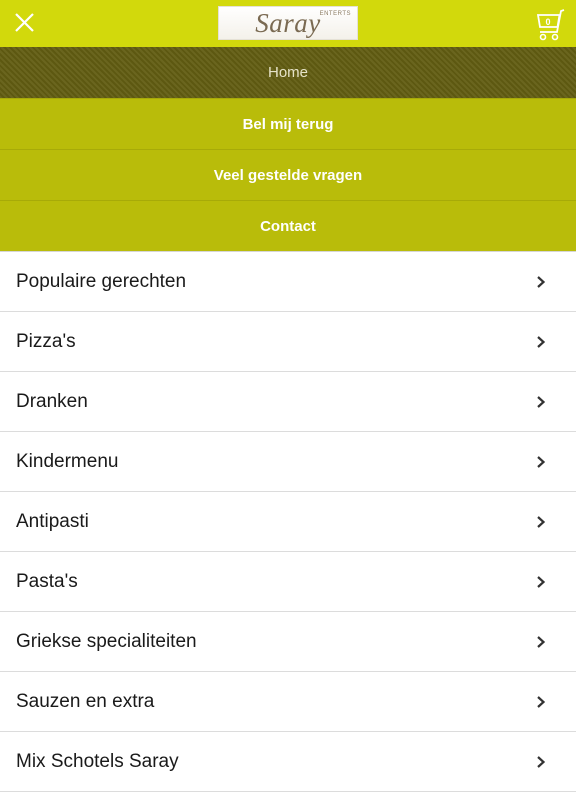  Describe the element at coordinates (101, 281) in the screenshot. I see `category-label: Populaire gerechten` at that location.